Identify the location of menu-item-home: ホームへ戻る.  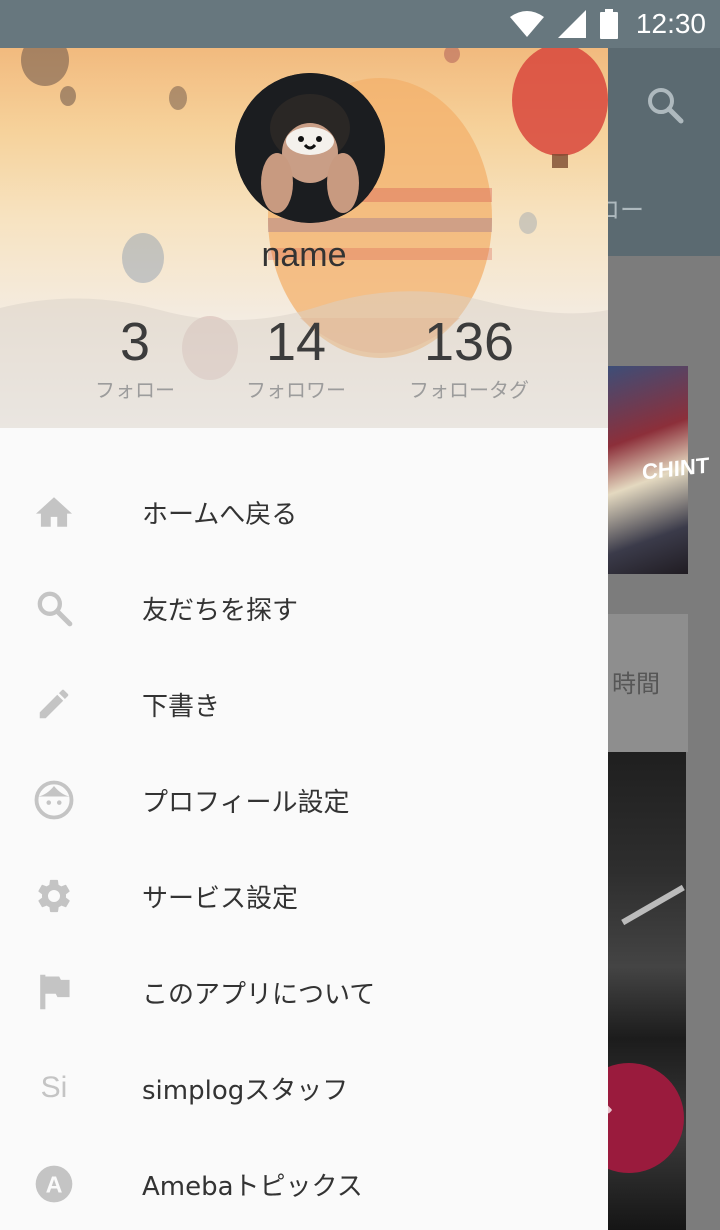
(304, 512).